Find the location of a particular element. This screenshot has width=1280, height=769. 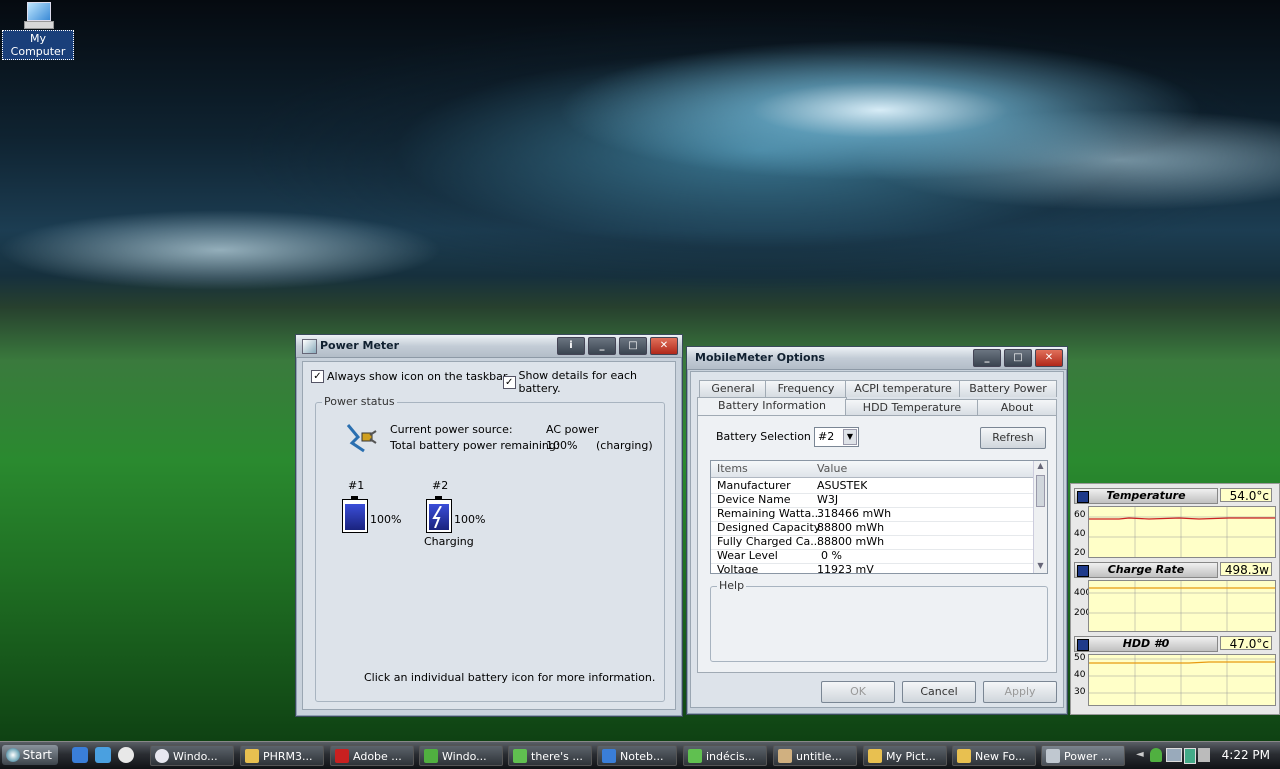

column-header-items: Items is located at coordinates (732, 468).